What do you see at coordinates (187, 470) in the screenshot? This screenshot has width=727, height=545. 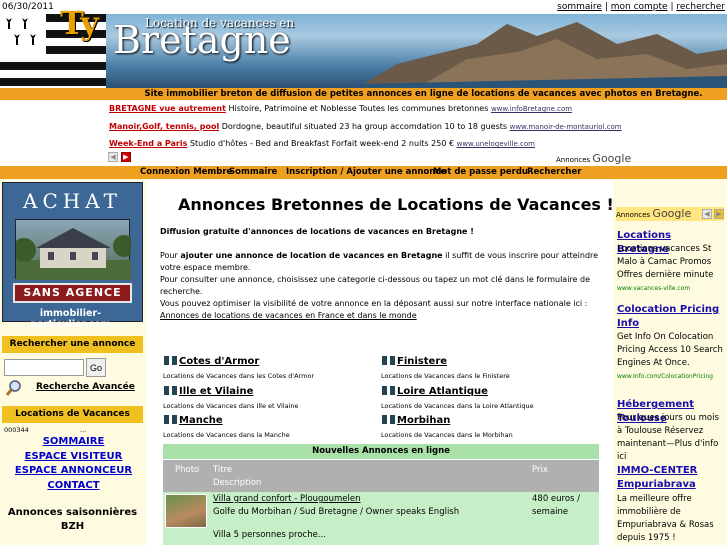 I see `col-photo: Photo` at bounding box center [187, 470].